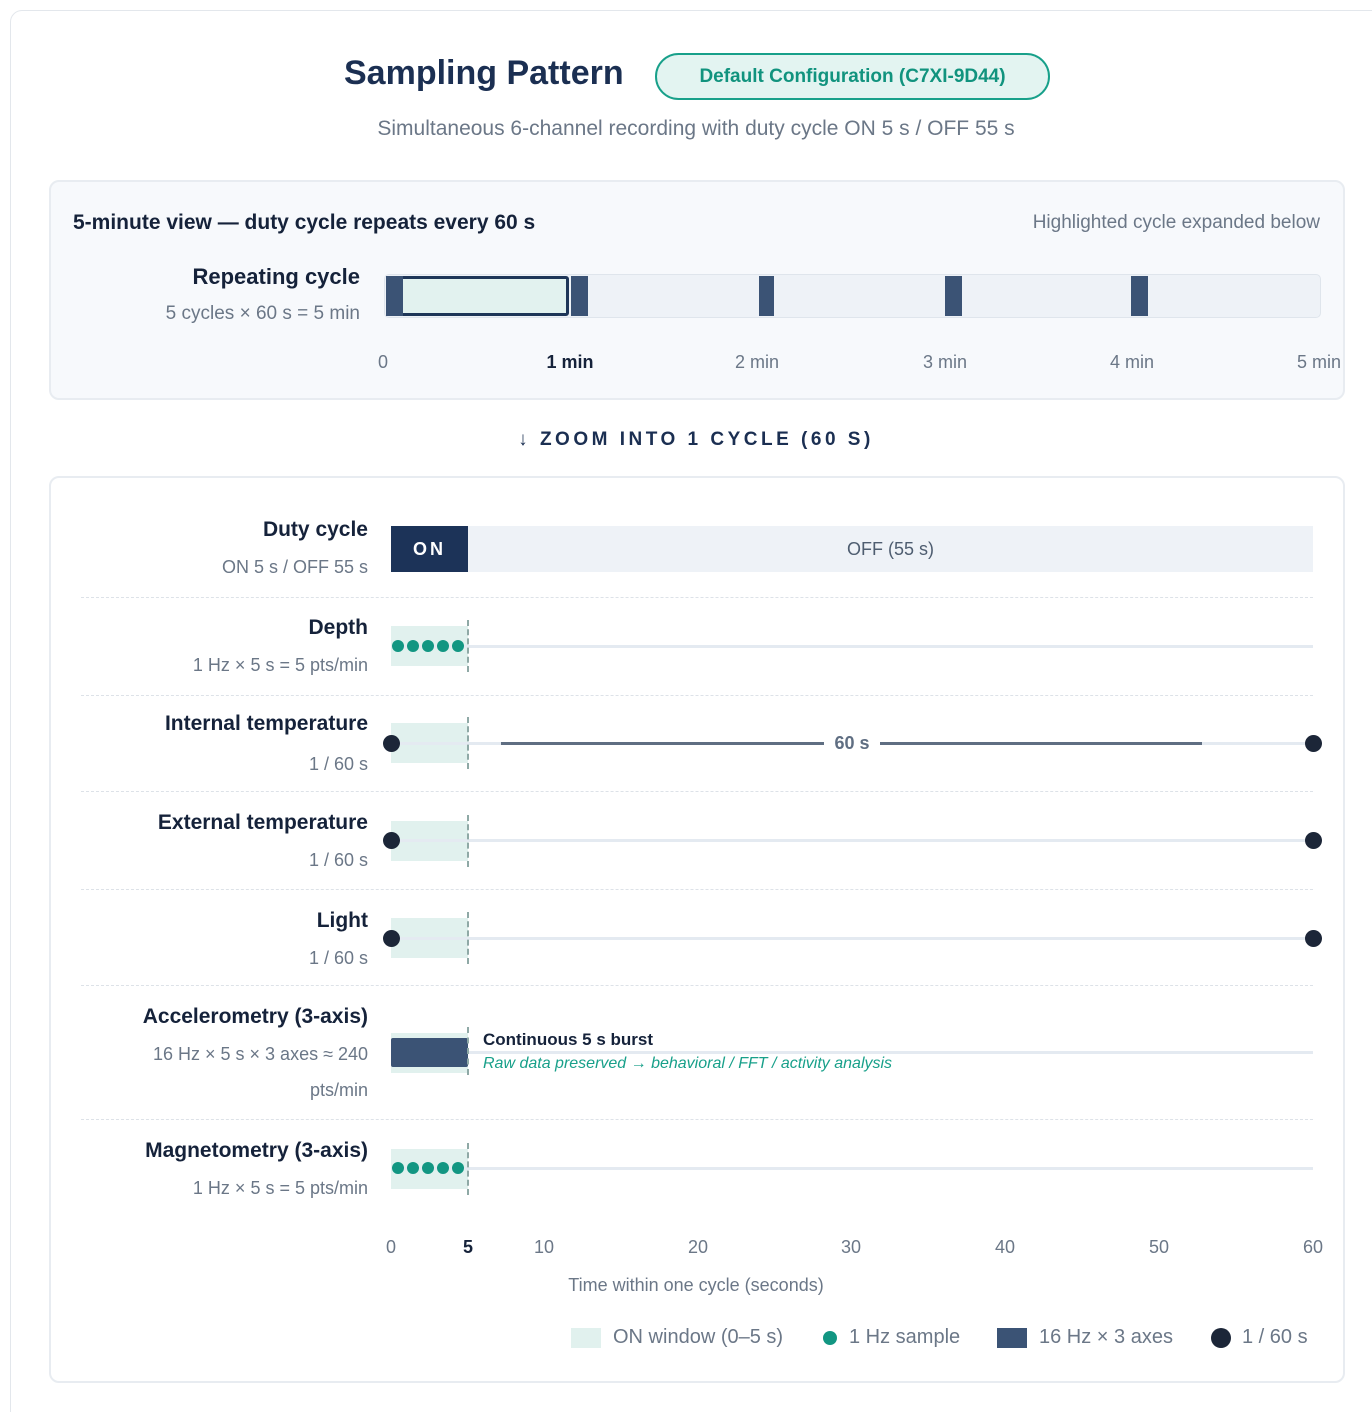 The image size is (1372, 1412). What do you see at coordinates (266, 723) in the screenshot?
I see `internal-temp-name: Internal temperature` at bounding box center [266, 723].